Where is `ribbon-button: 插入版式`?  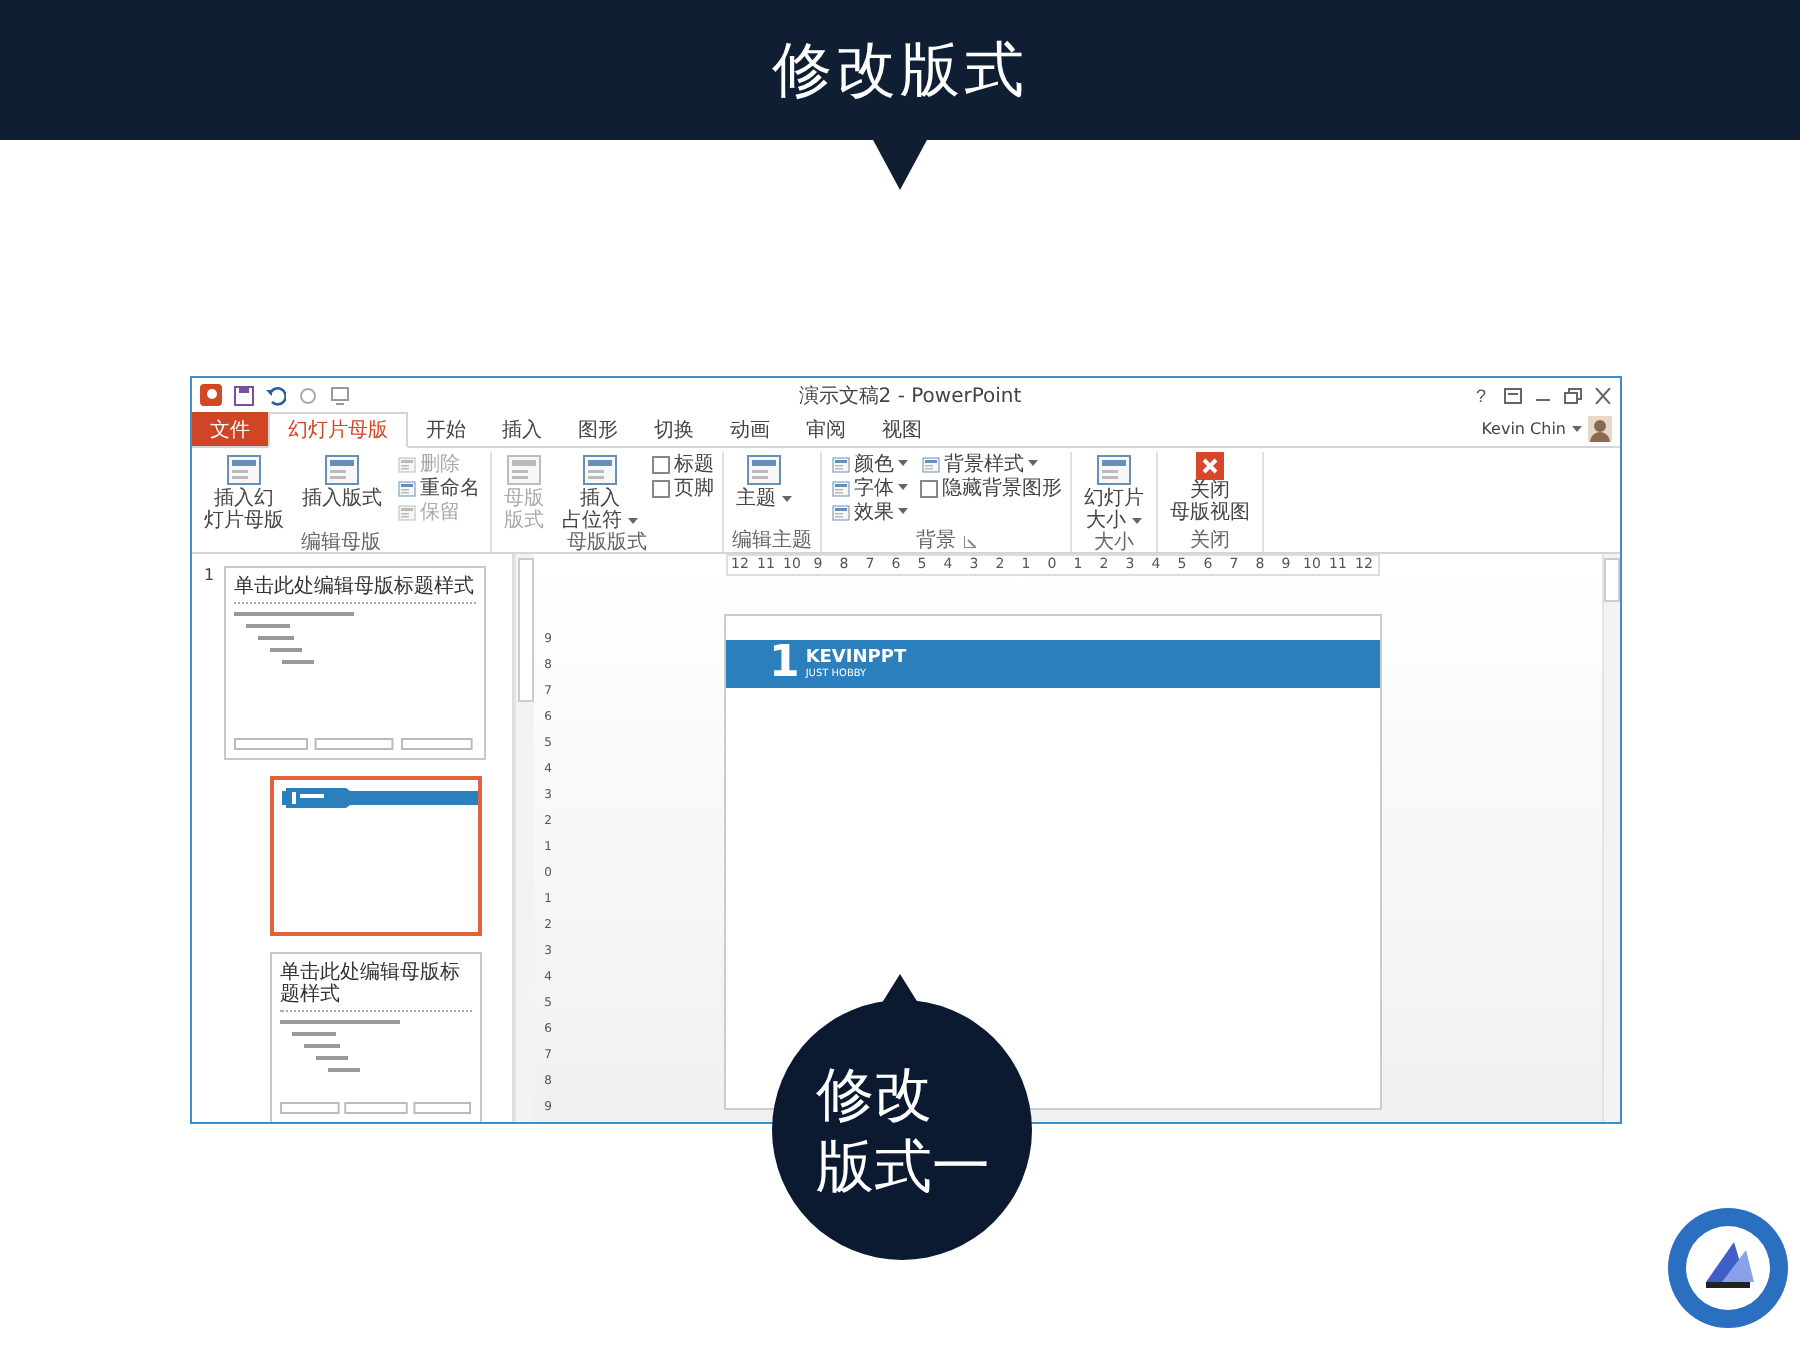
ribbon-button: 插入版式 is located at coordinates (342, 481).